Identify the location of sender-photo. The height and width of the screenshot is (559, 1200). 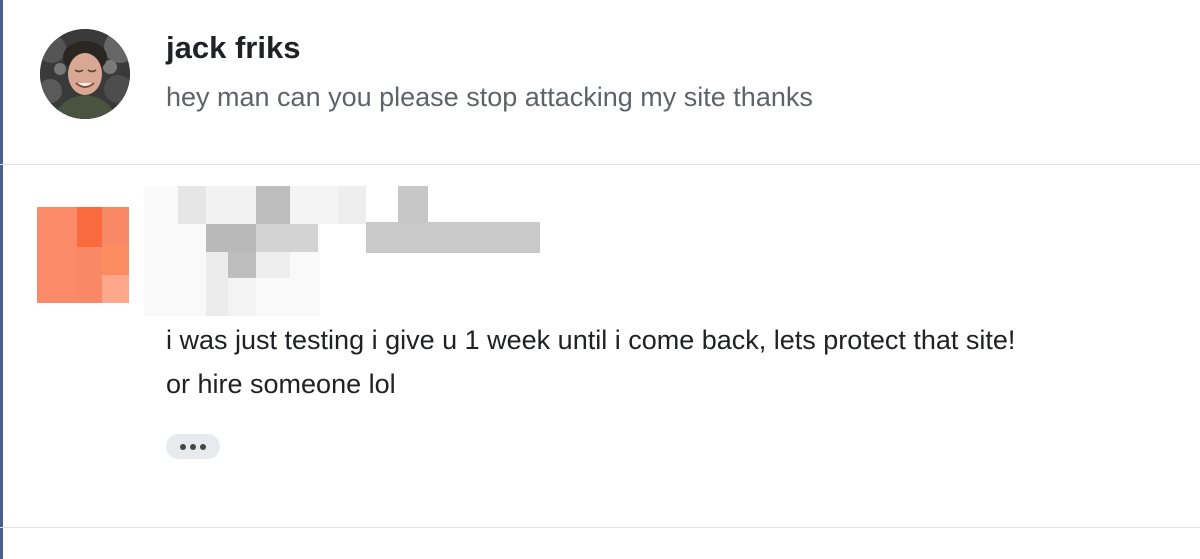
(85, 74).